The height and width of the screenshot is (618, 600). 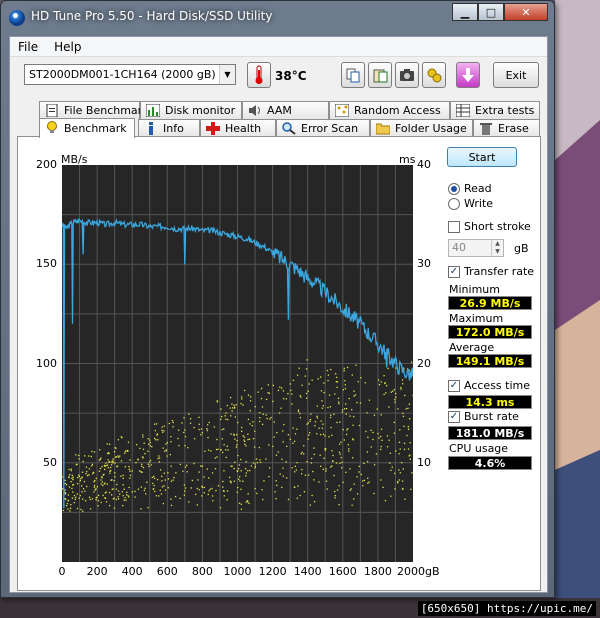 What do you see at coordinates (421, 128) in the screenshot?
I see `tab-folder-usage: Folder Usage` at bounding box center [421, 128].